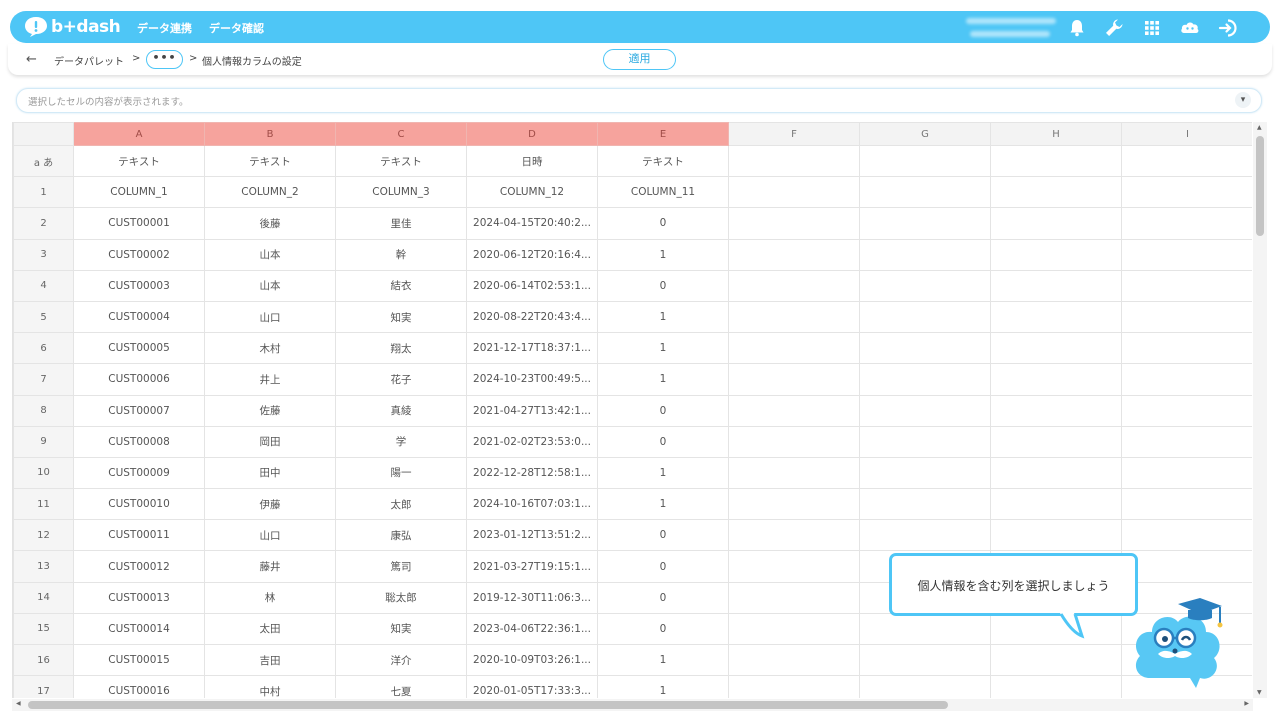  Describe the element at coordinates (18, 703) in the screenshot. I see `scroll-left-icon: ◀` at that location.